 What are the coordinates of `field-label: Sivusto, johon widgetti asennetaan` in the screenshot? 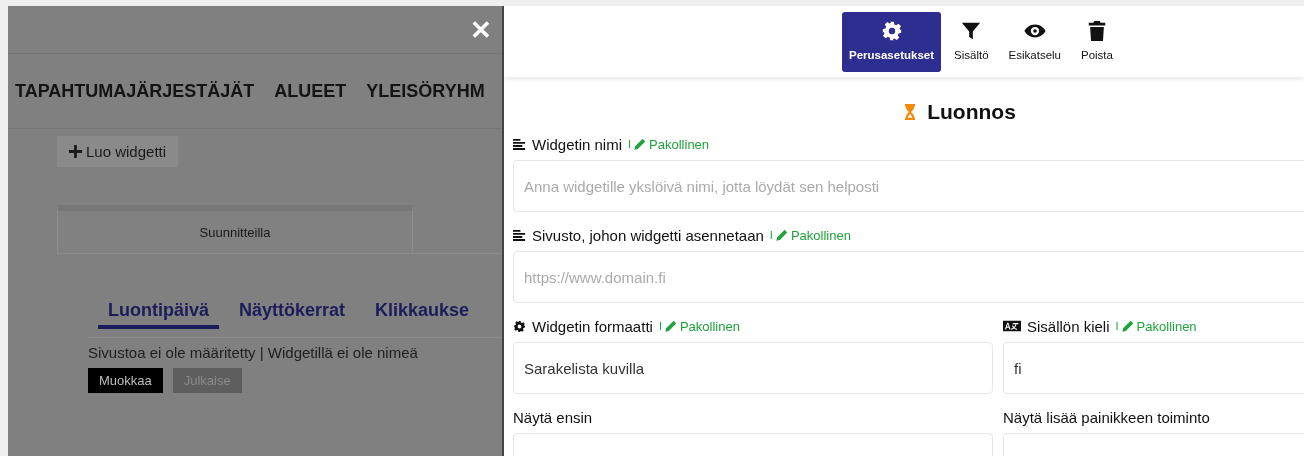 It's located at (648, 235).